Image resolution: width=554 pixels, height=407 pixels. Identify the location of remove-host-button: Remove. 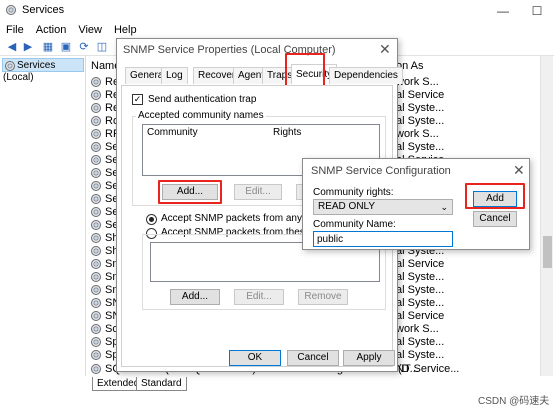
(323, 297).